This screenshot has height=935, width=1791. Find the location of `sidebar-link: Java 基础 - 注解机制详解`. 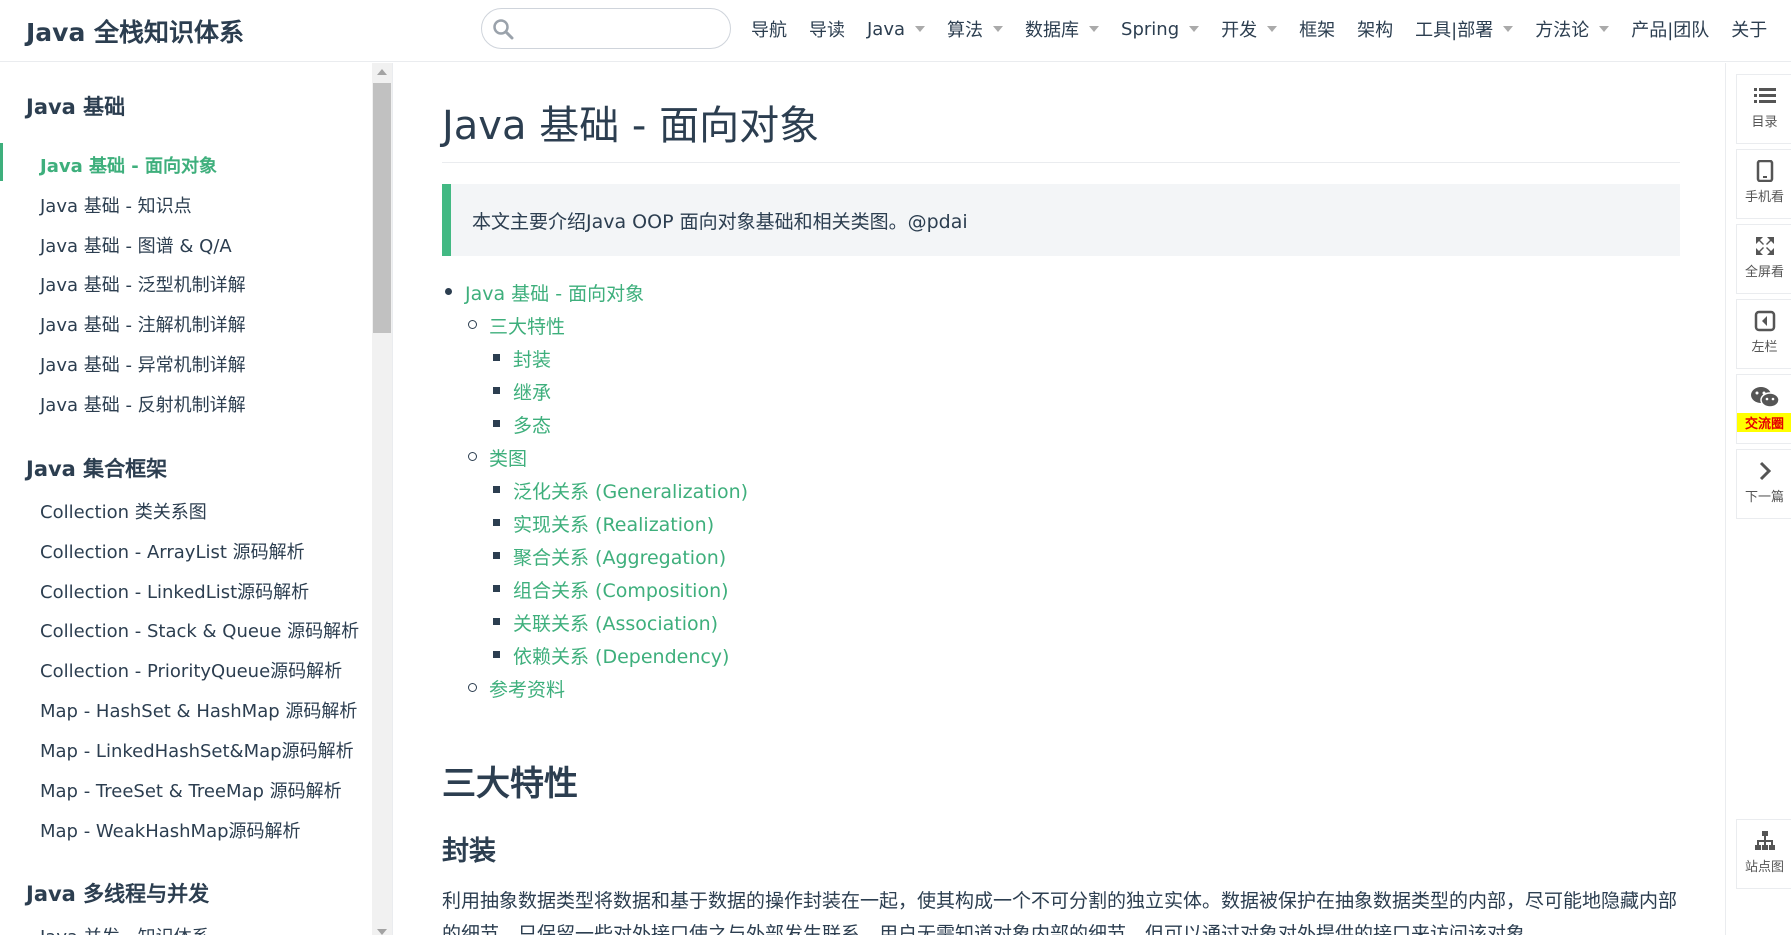

sidebar-link: Java 基础 - 注解机制详解 is located at coordinates (143, 324).